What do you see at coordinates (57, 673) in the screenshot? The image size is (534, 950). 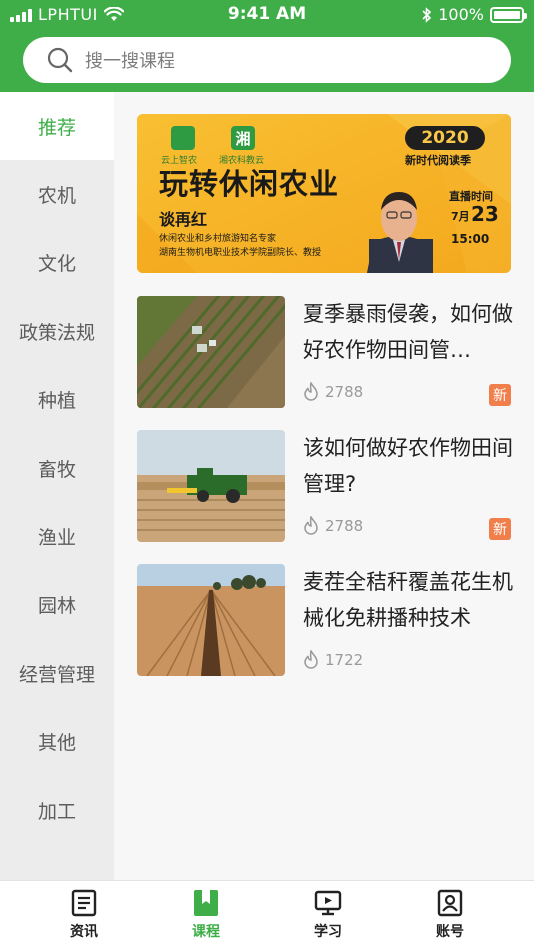 I see `sidebar-item-management: 经营管理` at bounding box center [57, 673].